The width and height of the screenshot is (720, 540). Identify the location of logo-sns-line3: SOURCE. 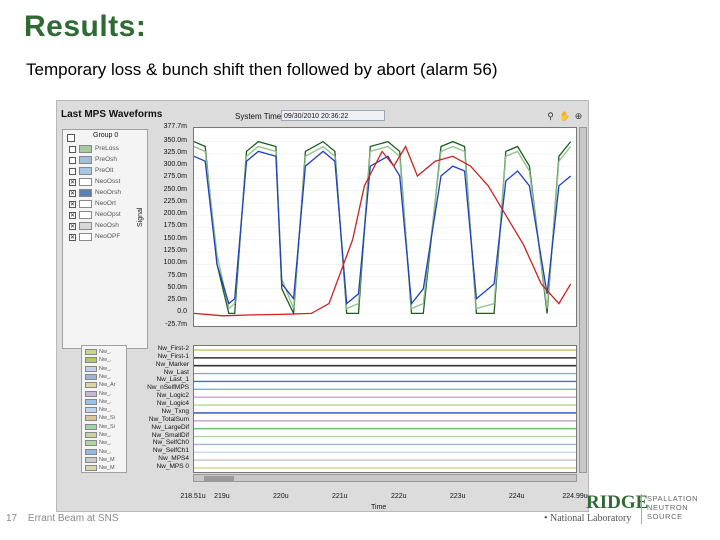
(665, 516).